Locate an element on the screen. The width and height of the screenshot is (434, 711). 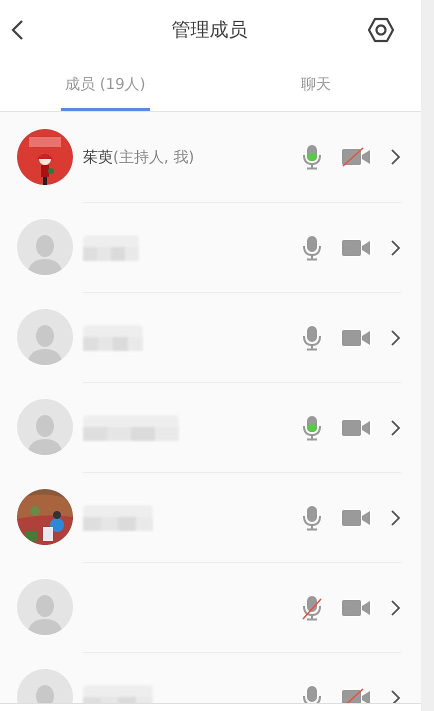
page-title: 管理成员 is located at coordinates (210, 30).